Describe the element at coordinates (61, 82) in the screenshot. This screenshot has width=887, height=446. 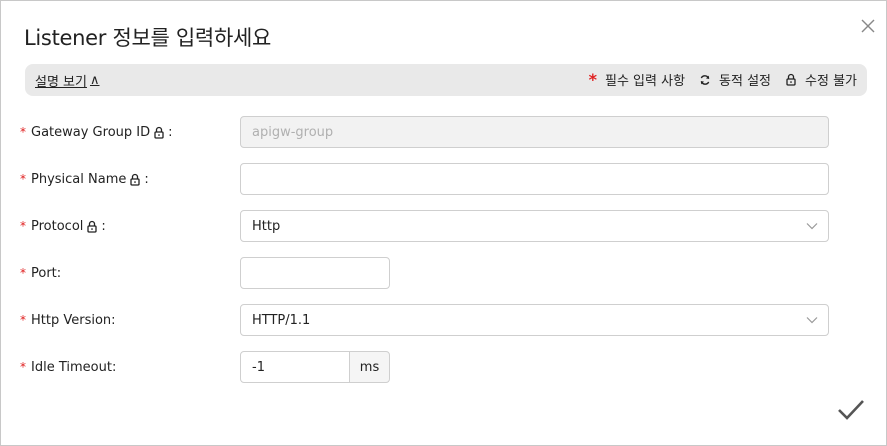
I see `toggle-description-label: 설명 보기` at that location.